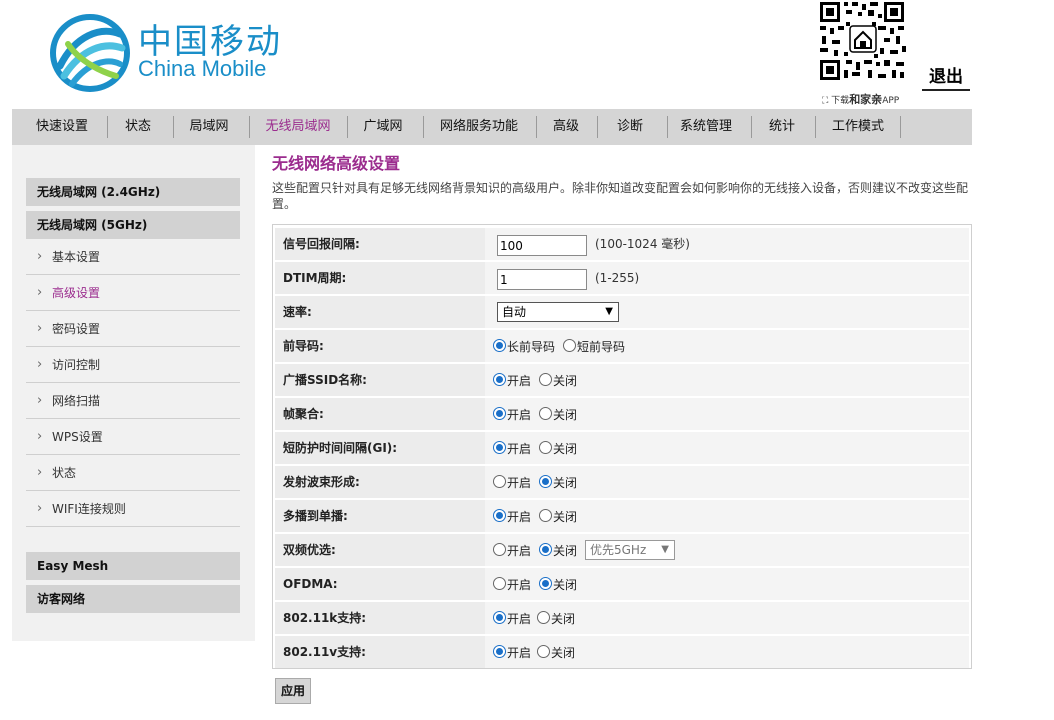  I want to click on 80211v-on-radio, so click(499, 651).